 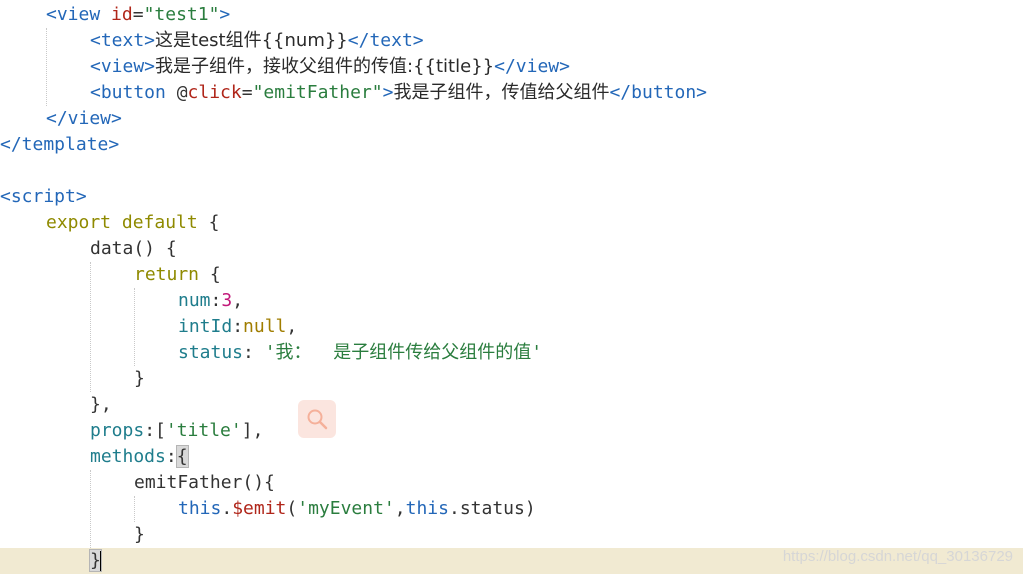 I want to click on code-line: methods:{, so click(x=511, y=457).